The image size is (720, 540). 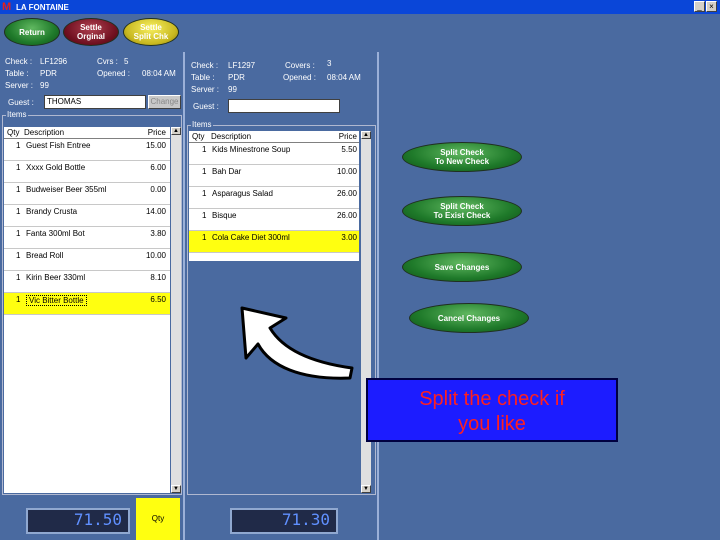 I want to click on left-item-row: 1 Vic Bitter Bottle 6.50, so click(x=87, y=304).